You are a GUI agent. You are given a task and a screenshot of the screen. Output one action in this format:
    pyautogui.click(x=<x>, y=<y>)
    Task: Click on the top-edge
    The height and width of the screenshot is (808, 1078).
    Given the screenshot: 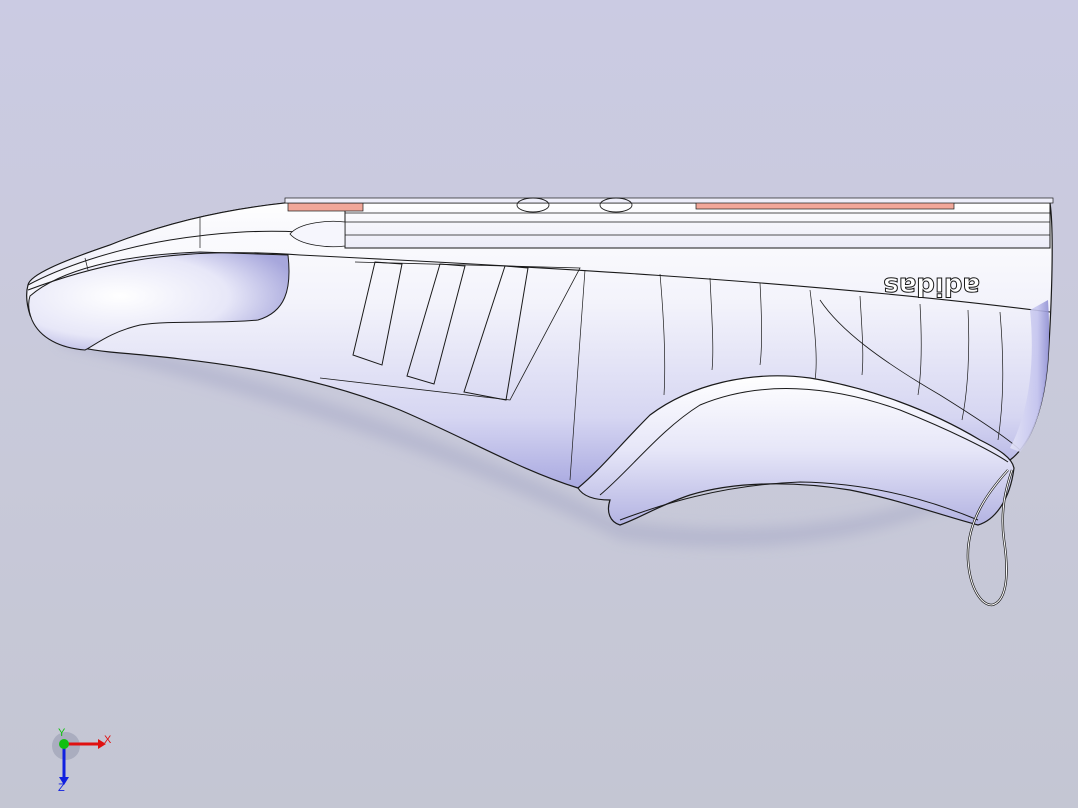 What is the action you would take?
    pyautogui.click(x=669, y=200)
    